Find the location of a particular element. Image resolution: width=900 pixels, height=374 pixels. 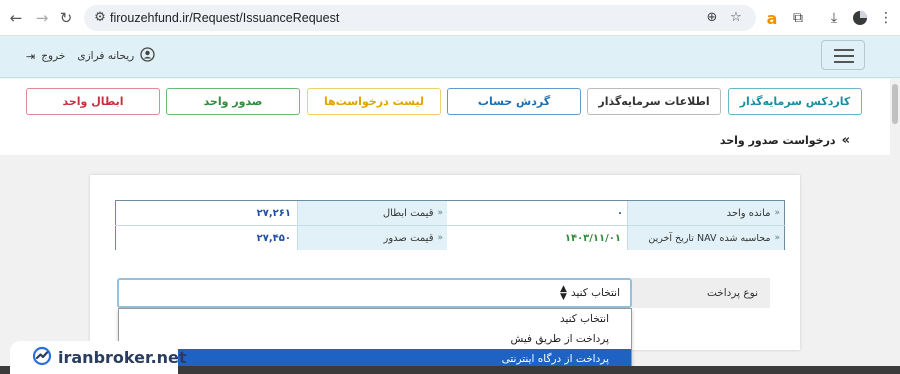

payment-type-select: ▲ ▼ انتخاب کنید is located at coordinates (374, 293).